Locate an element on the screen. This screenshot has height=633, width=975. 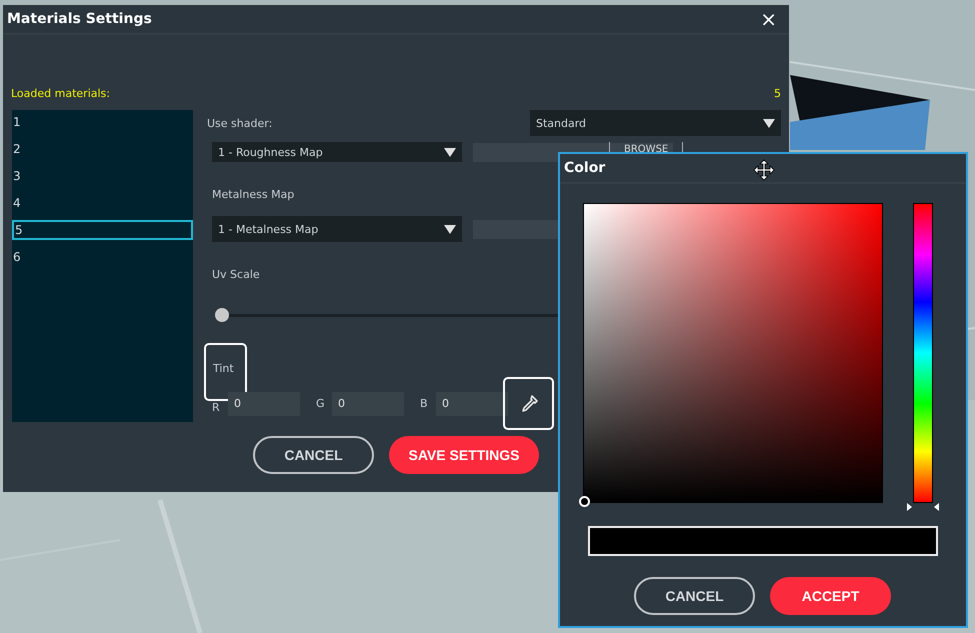
metalness-label: Metalness Map is located at coordinates (254, 195).